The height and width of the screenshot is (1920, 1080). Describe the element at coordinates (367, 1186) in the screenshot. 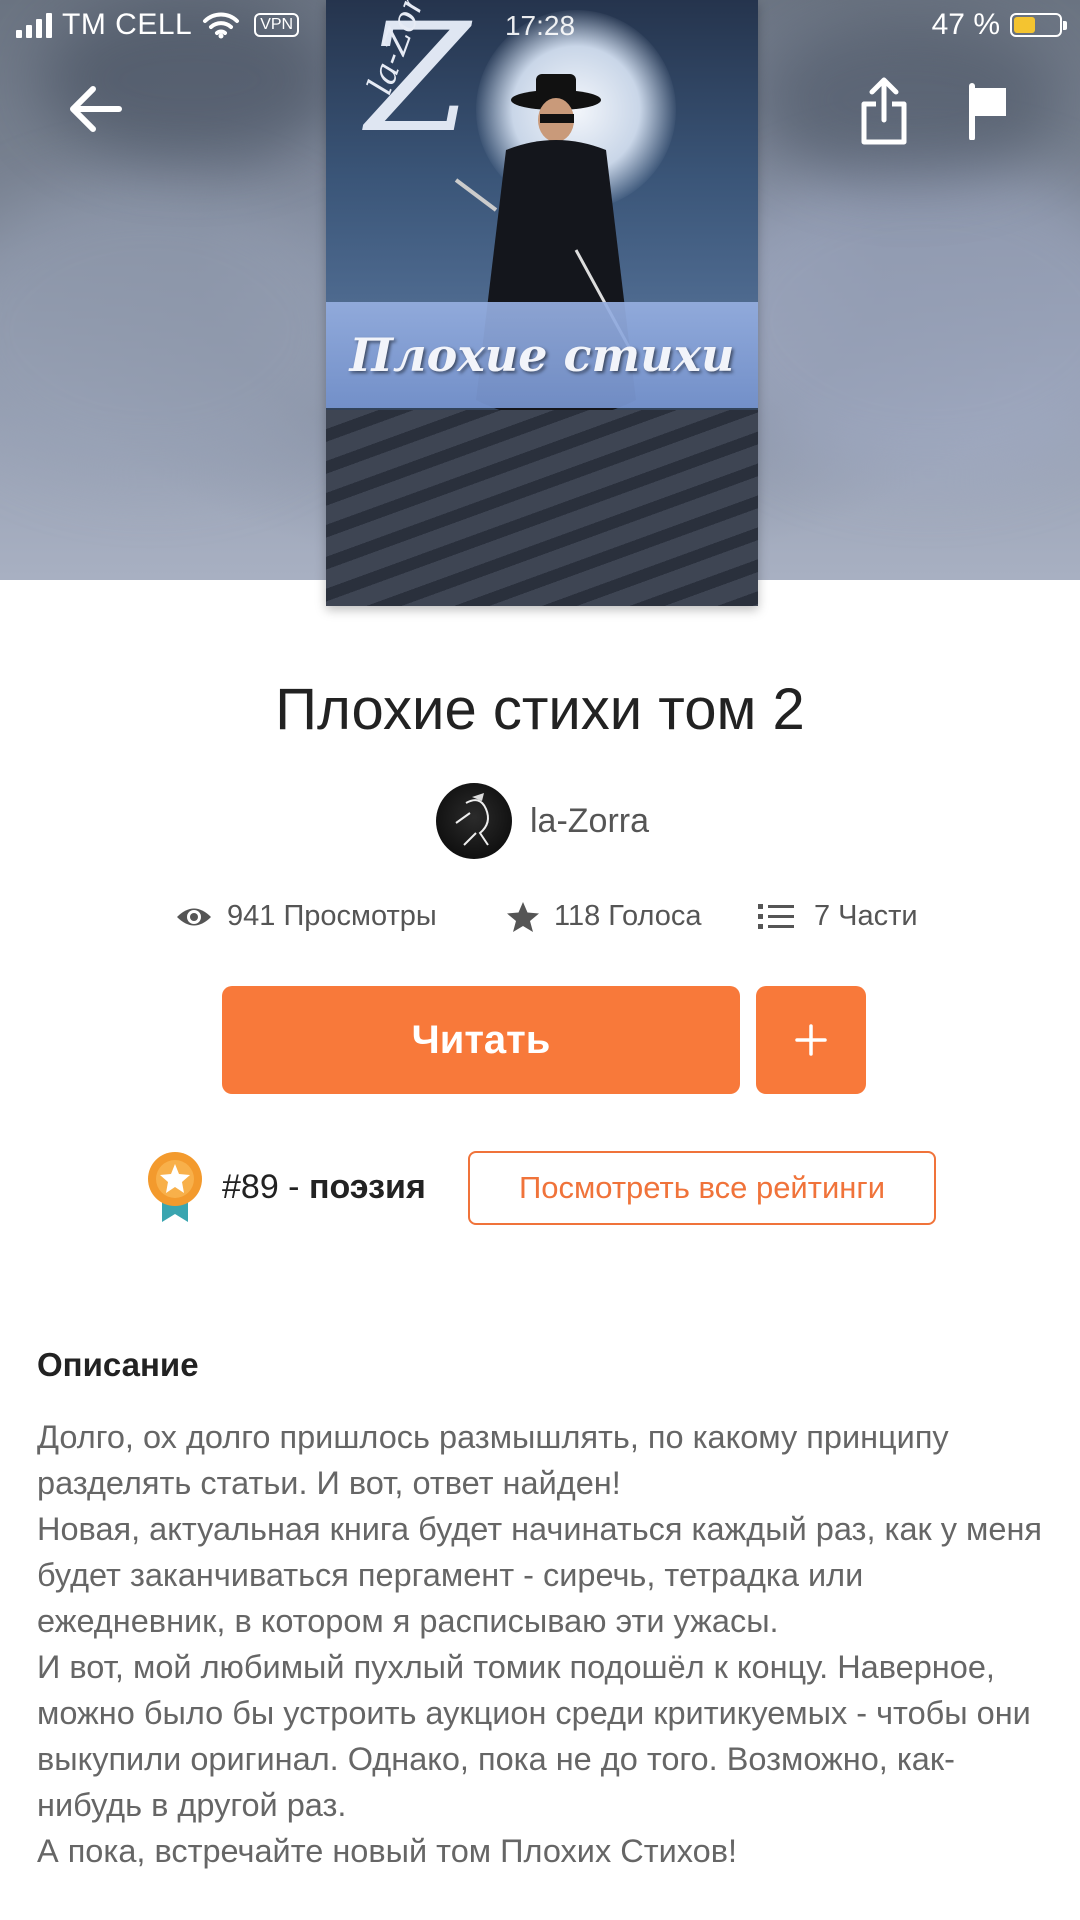

I see `ranking-category: поэзия` at that location.